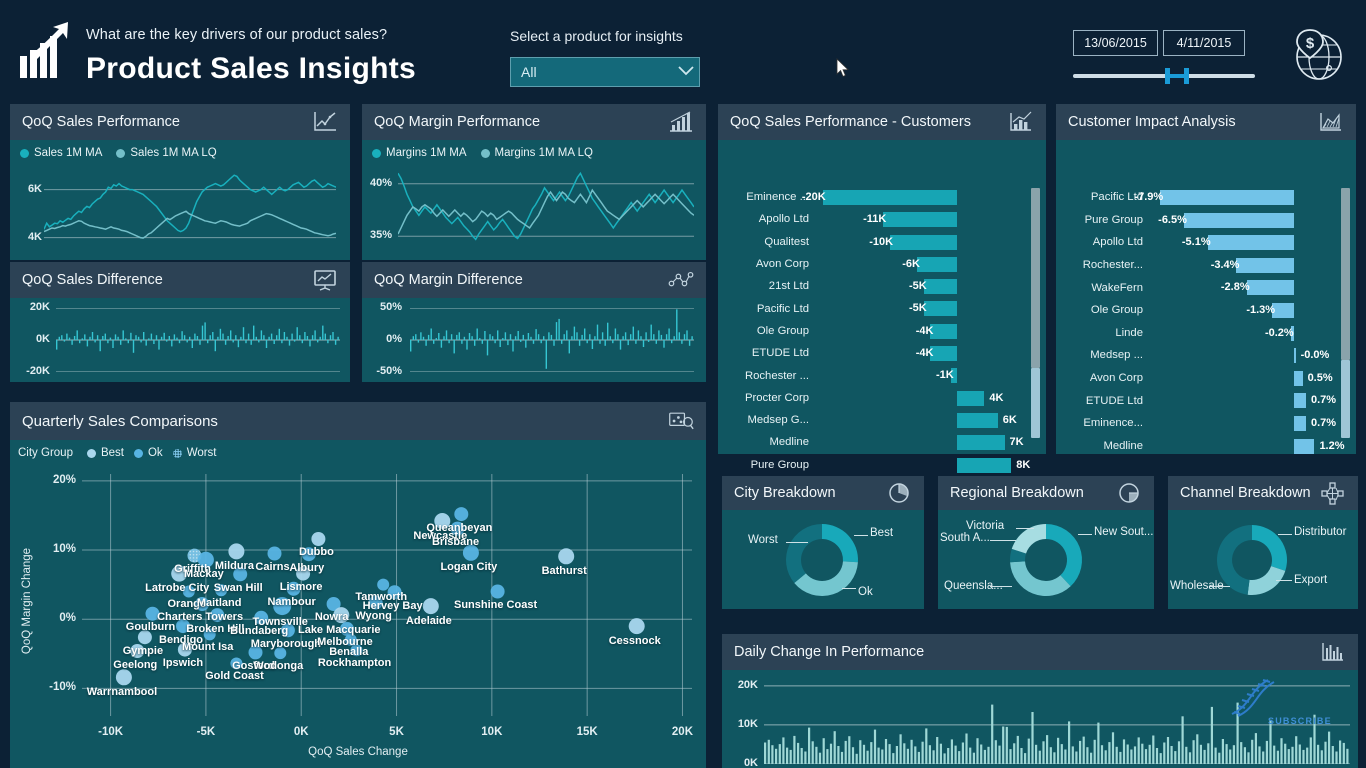 This screenshot has height=768, width=1366. What do you see at coordinates (1165, 57) in the screenshot?
I see `date-range-slicer: 13/06/2015 4/11/2015` at bounding box center [1165, 57].